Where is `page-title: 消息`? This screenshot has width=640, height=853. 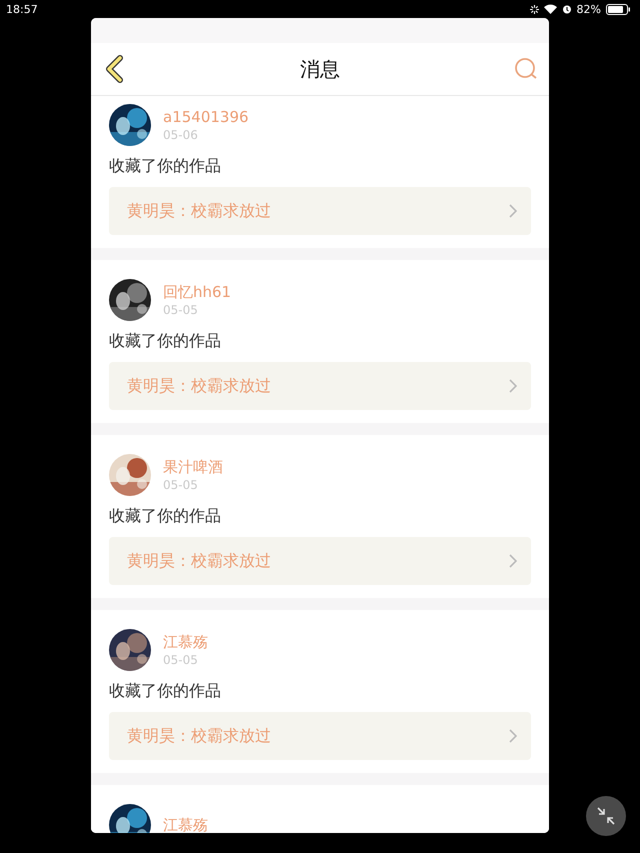 page-title: 消息 is located at coordinates (320, 69).